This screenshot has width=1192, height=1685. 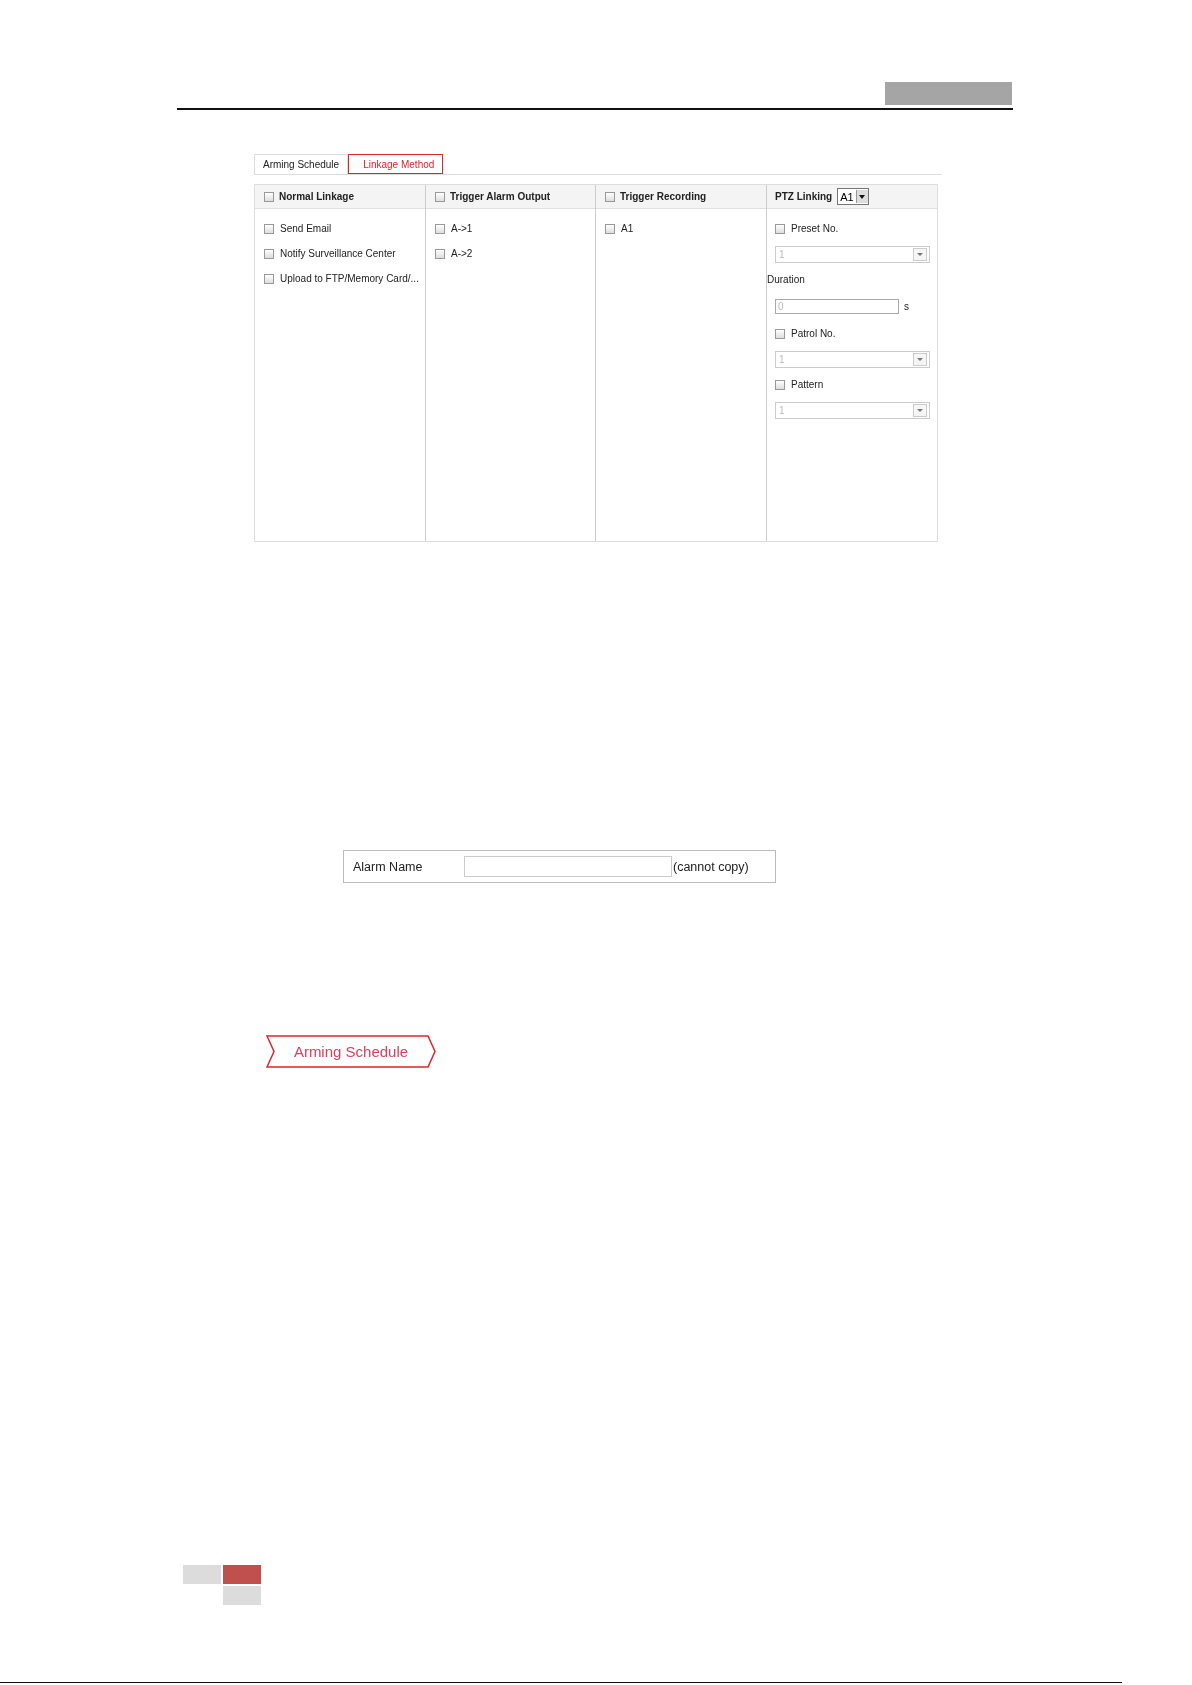 What do you see at coordinates (807, 384) in the screenshot?
I see `checkbox-label: Pattern` at bounding box center [807, 384].